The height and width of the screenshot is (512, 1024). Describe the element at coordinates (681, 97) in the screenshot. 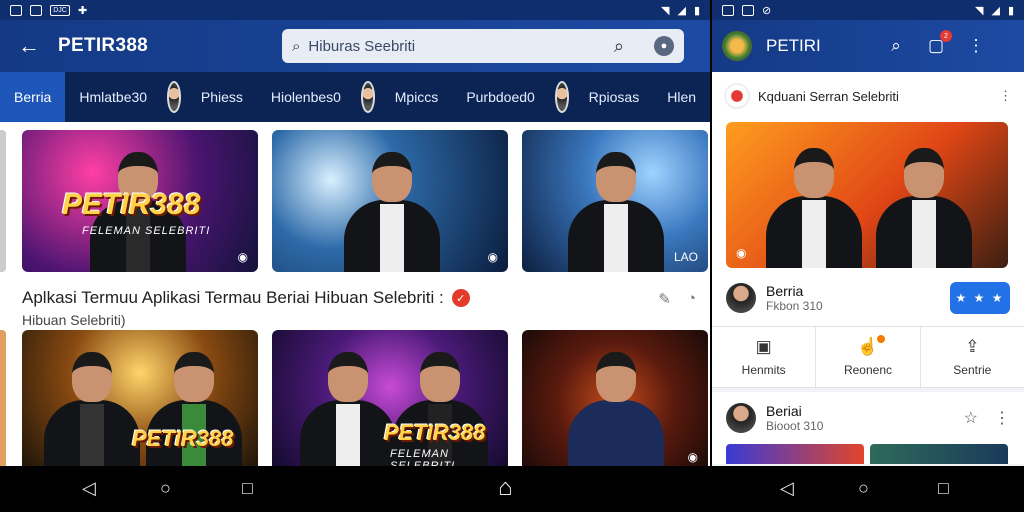

I see `tab-hlen: Hlen` at that location.